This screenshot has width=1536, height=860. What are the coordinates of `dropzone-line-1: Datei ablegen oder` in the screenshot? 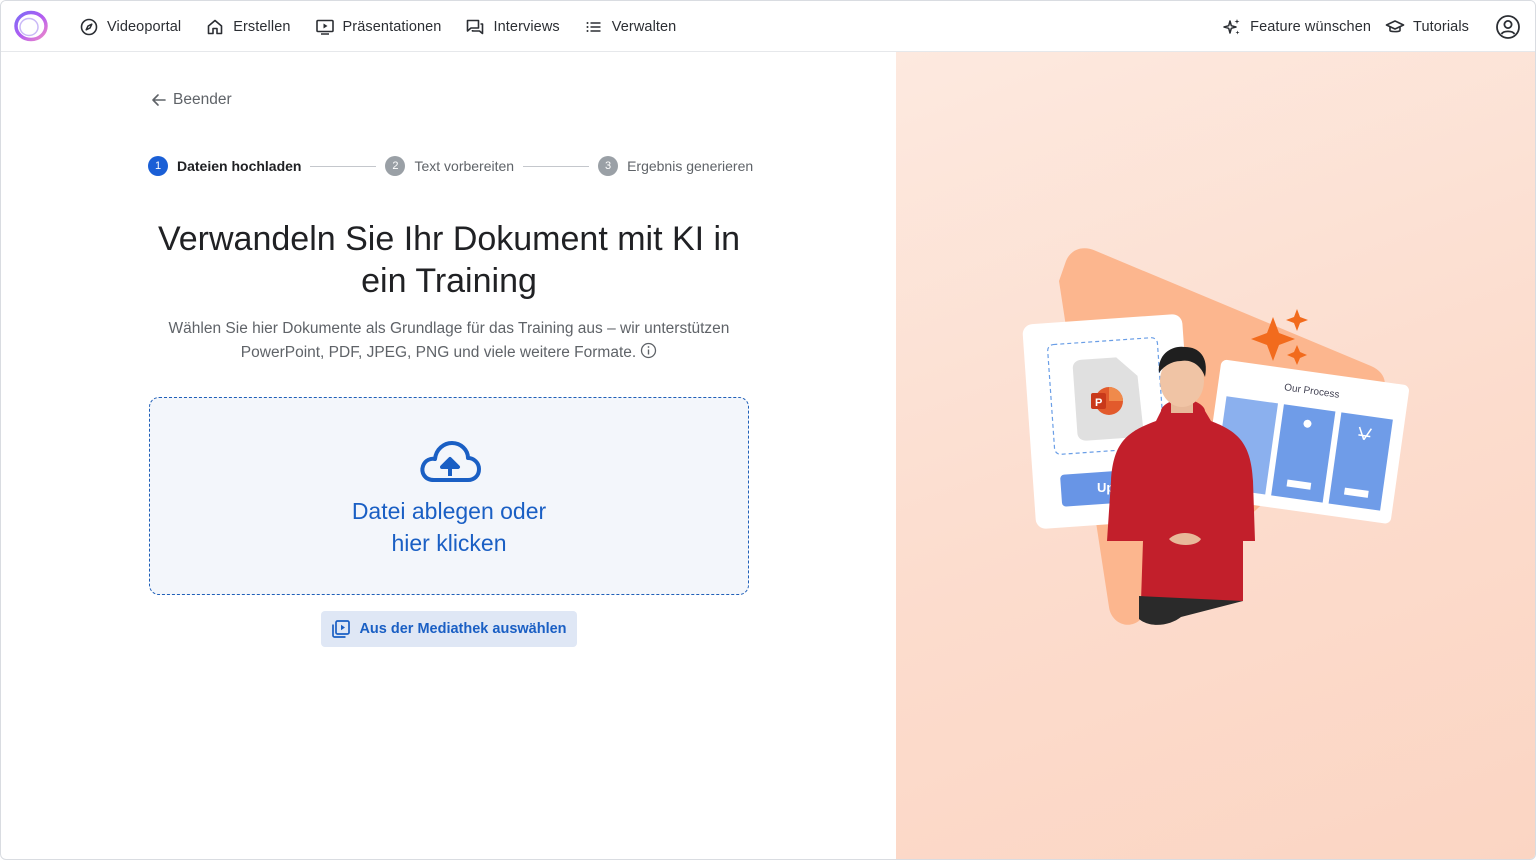 It's located at (449, 511).